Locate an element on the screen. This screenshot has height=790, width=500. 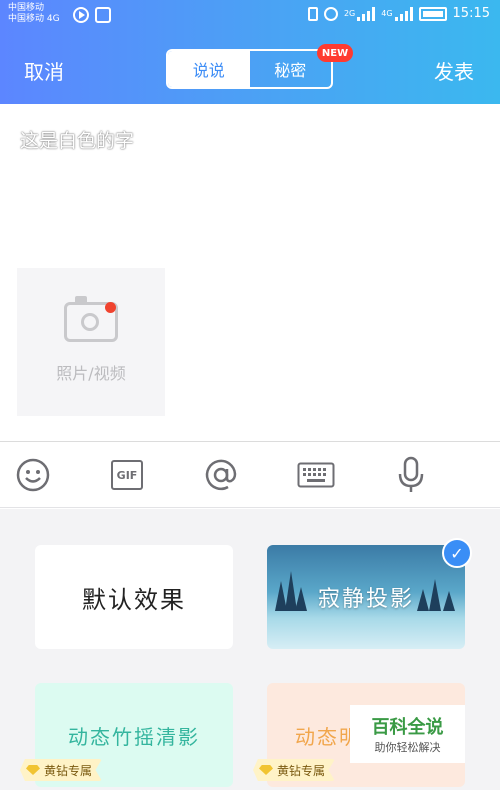
top-bar: 中国移动 中国移动 4G 2G 4G 15:15 取消 说说 秘密 NEW 发表 is located at coordinates (250, 52).